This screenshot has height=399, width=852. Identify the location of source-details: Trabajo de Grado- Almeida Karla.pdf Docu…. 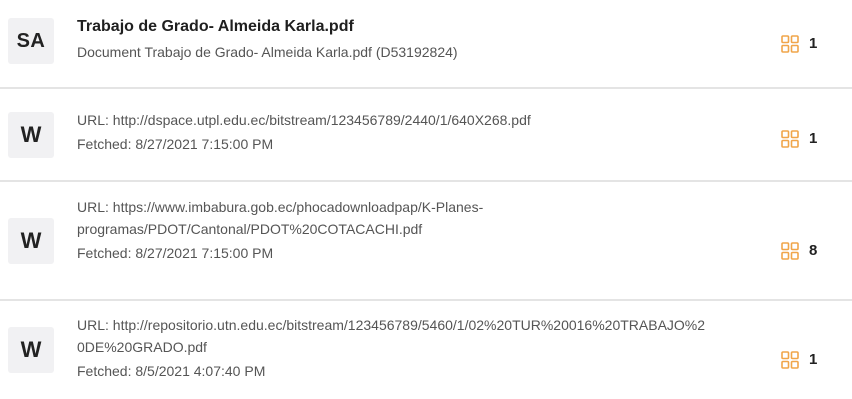
(427, 39).